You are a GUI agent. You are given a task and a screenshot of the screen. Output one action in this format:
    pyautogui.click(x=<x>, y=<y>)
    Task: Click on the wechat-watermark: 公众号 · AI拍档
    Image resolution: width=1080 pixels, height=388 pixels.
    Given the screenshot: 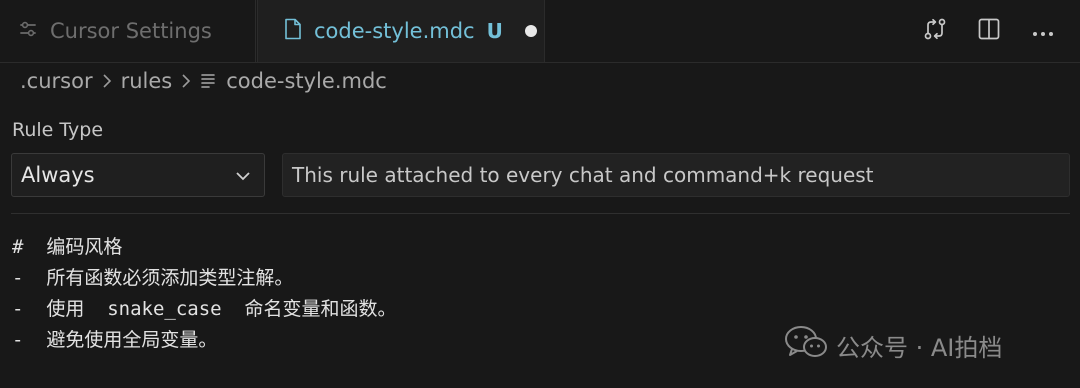 What is the action you would take?
    pyautogui.click(x=893, y=345)
    